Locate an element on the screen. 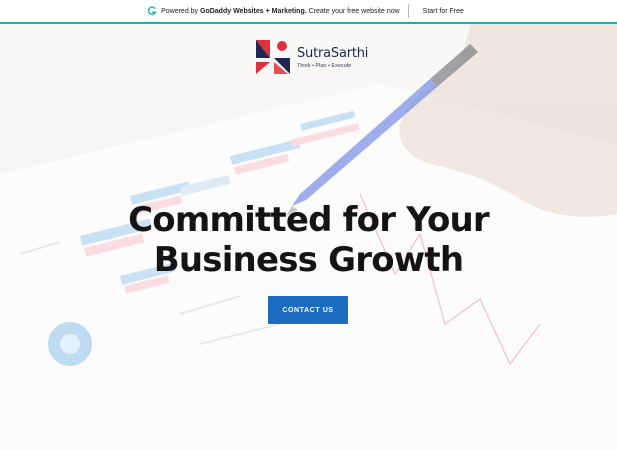 This screenshot has width=617, height=450. banner-text-brand: GoDaddy Websites + Marketing. is located at coordinates (253, 11).